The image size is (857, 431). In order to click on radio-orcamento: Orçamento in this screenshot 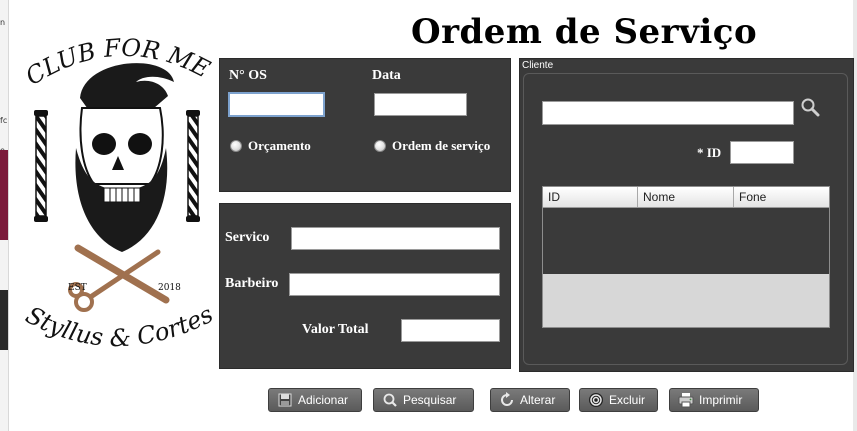, I will do `click(270, 146)`.